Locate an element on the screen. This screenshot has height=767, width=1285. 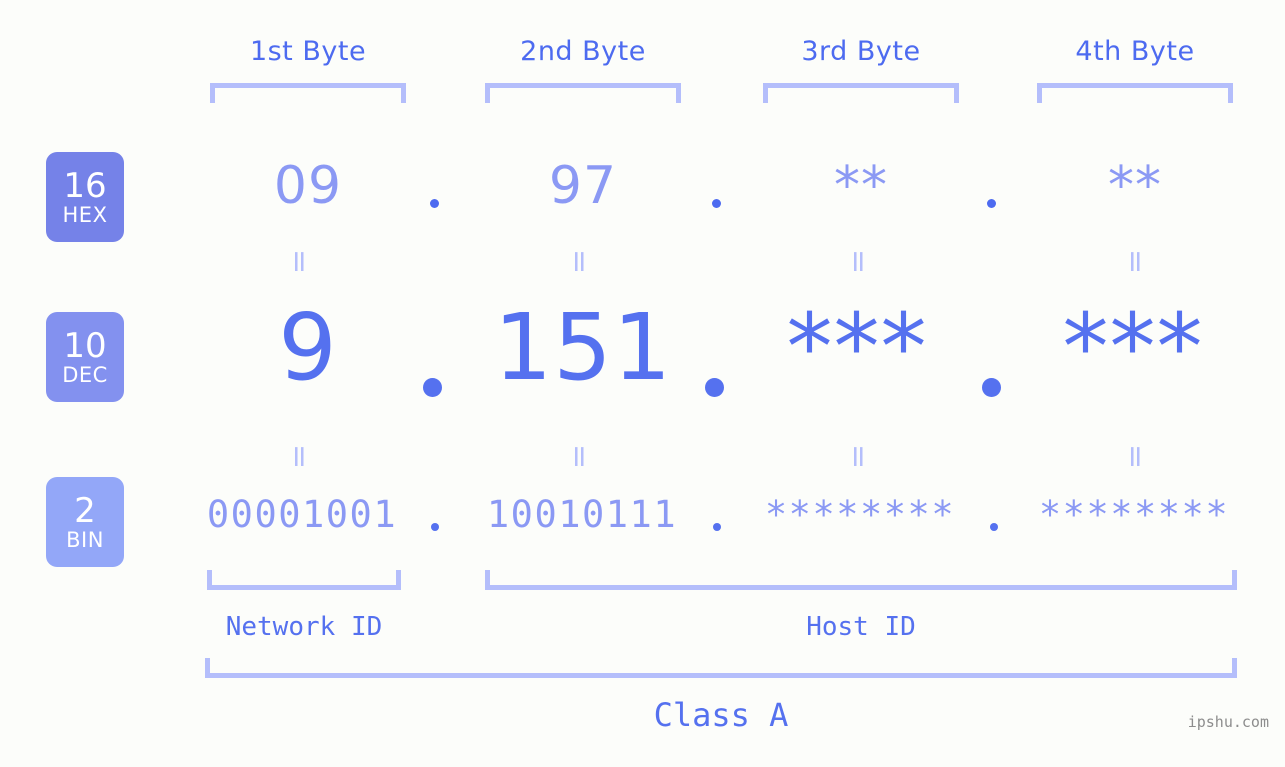
byte-header-label-1: 1st Byte is located at coordinates (308, 51).